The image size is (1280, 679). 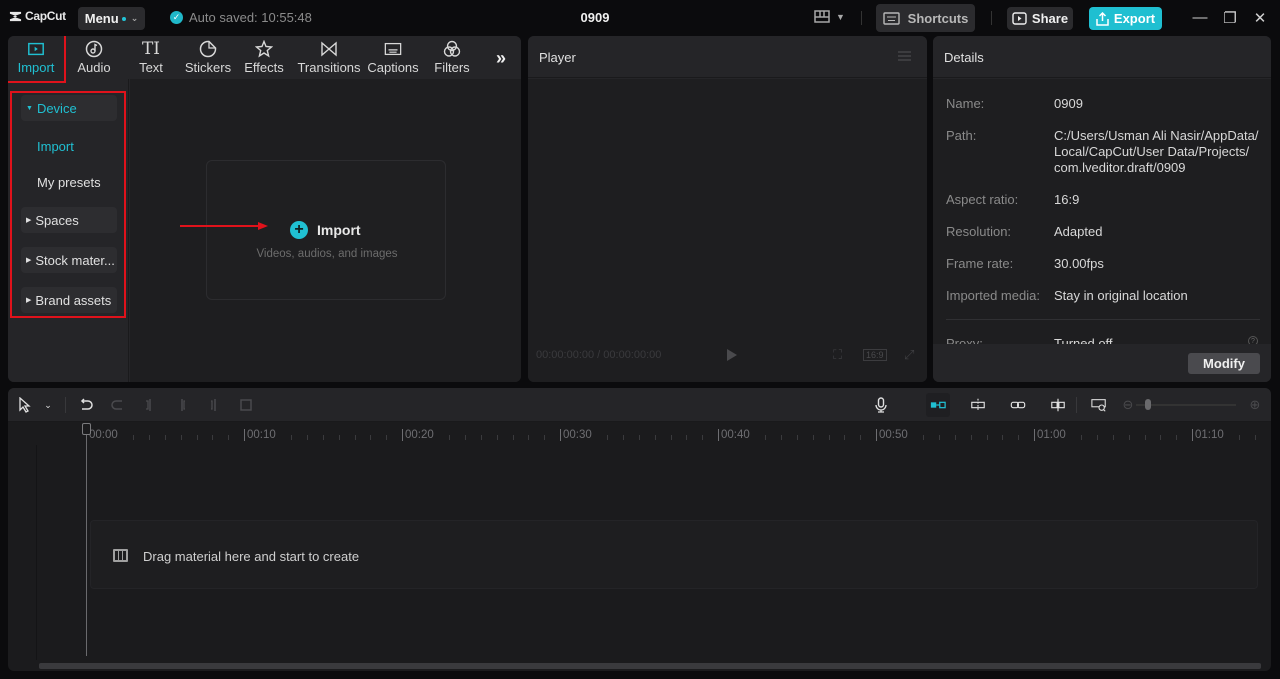 I want to click on player-header: Player, so click(x=727, y=57).